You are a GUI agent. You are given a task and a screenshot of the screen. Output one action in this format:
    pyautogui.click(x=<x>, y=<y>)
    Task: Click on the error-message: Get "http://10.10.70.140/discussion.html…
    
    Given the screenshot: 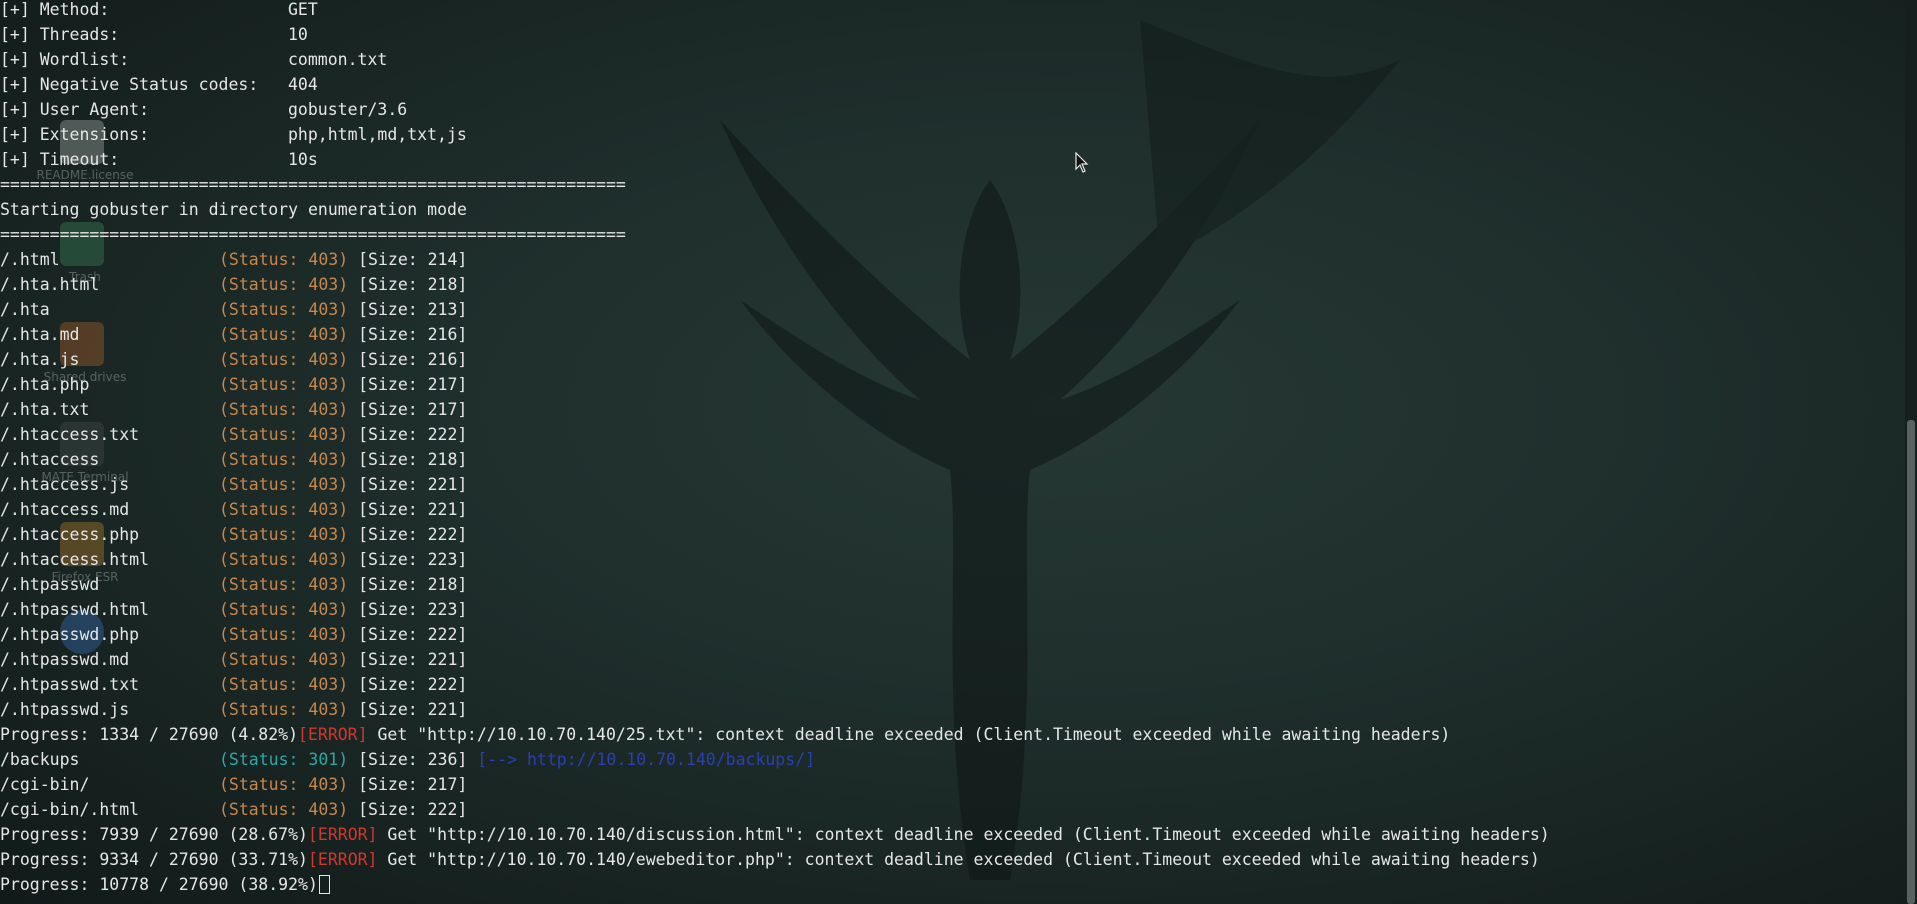 What is the action you would take?
    pyautogui.click(x=963, y=834)
    